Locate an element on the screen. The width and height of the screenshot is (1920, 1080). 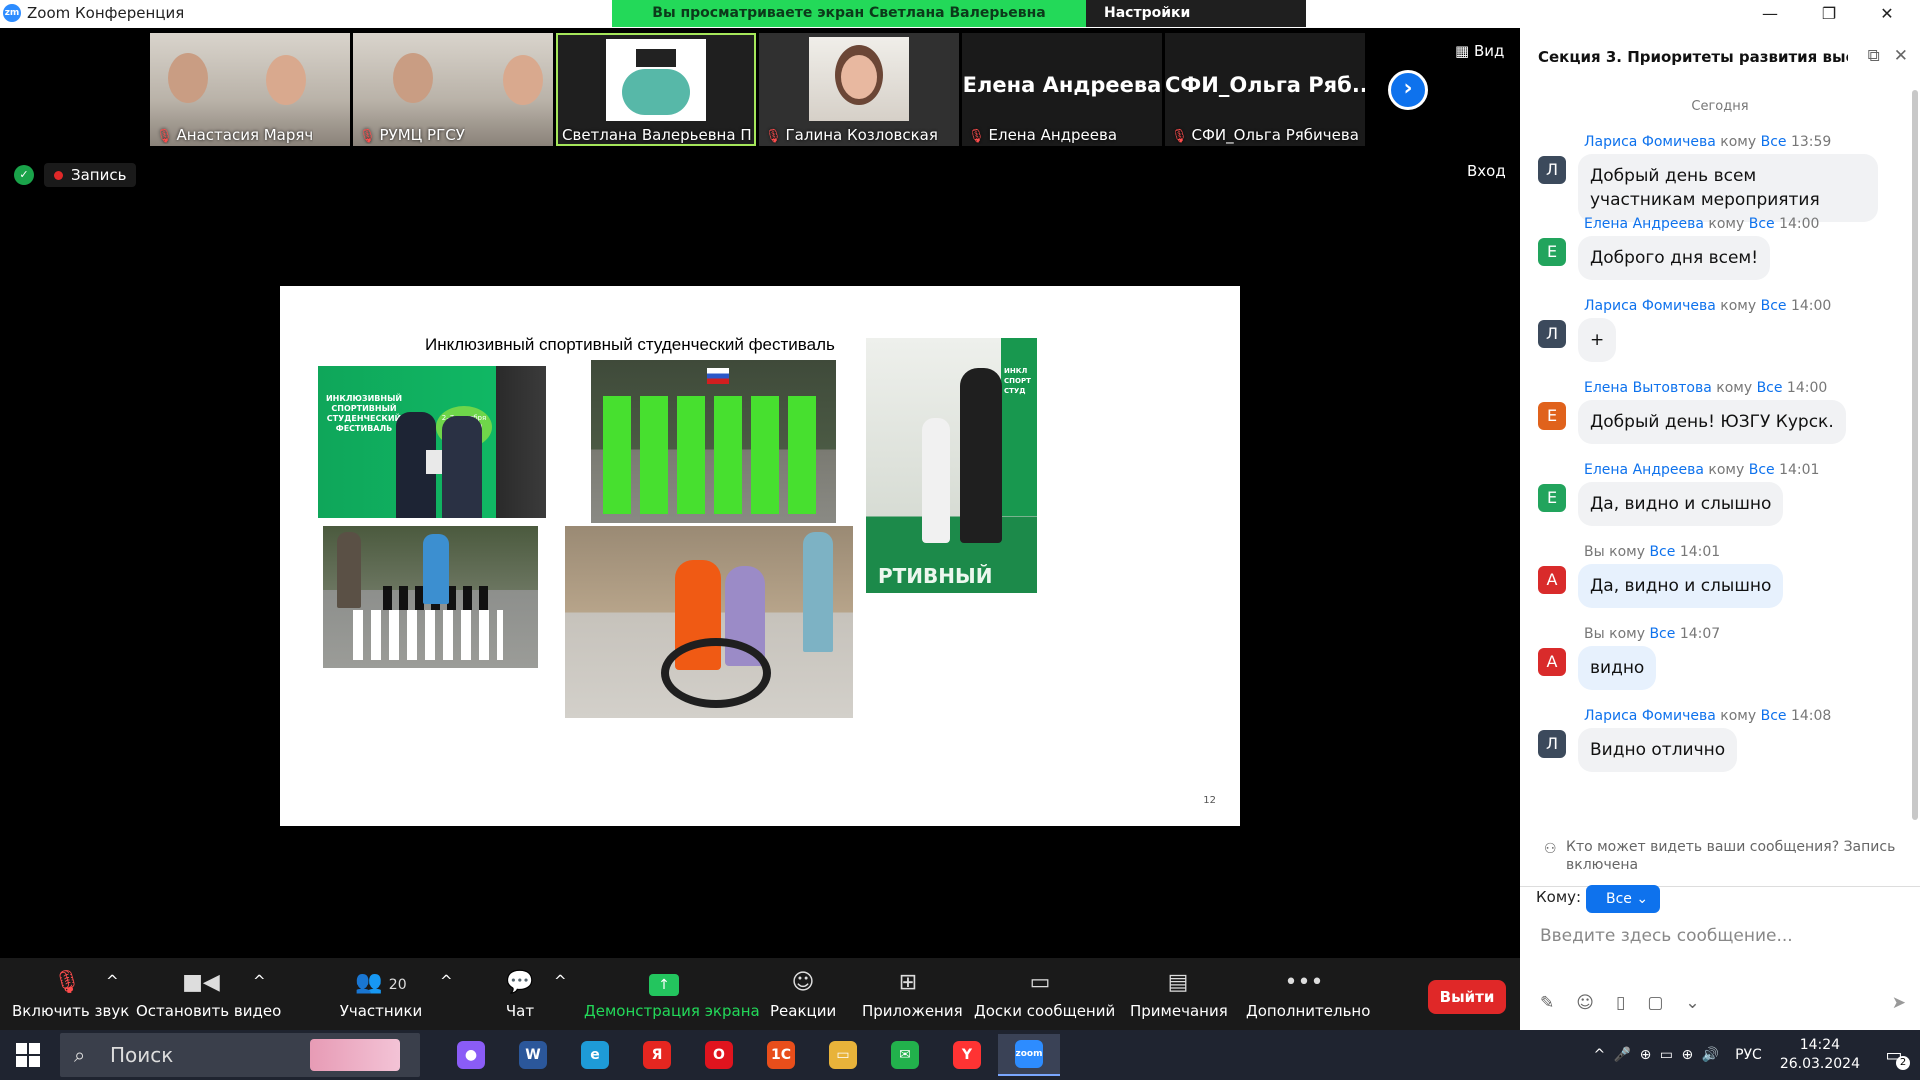
participant-tile: Елена Андреева 🎙 Елена Андреева is located at coordinates (1062, 89).